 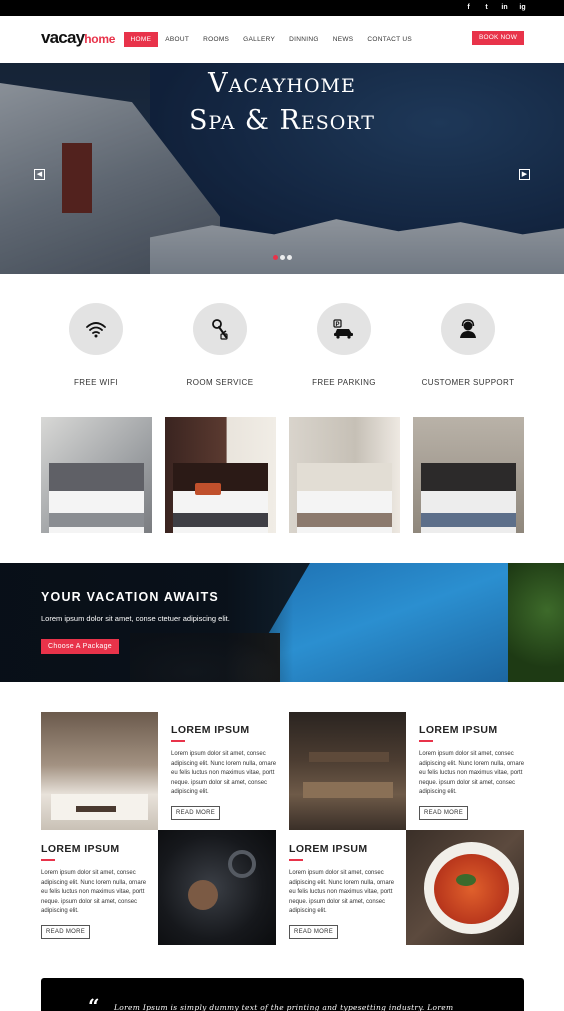 What do you see at coordinates (282, 8) in the screenshot?
I see `top-bar: f t in ig` at bounding box center [282, 8].